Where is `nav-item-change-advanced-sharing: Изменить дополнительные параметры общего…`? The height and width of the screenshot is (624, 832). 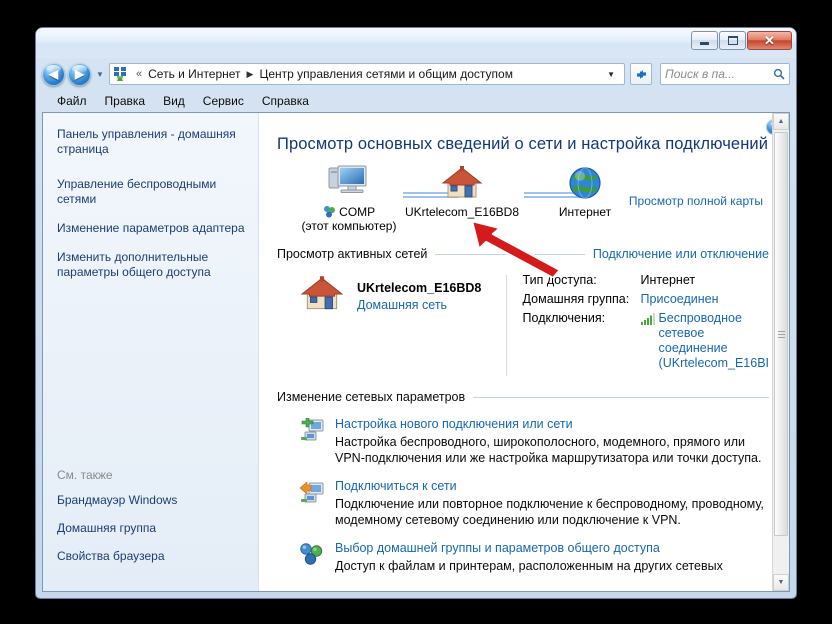 nav-item-change-advanced-sharing: Изменить дополнительные параметры общего… is located at coordinates (151, 265).